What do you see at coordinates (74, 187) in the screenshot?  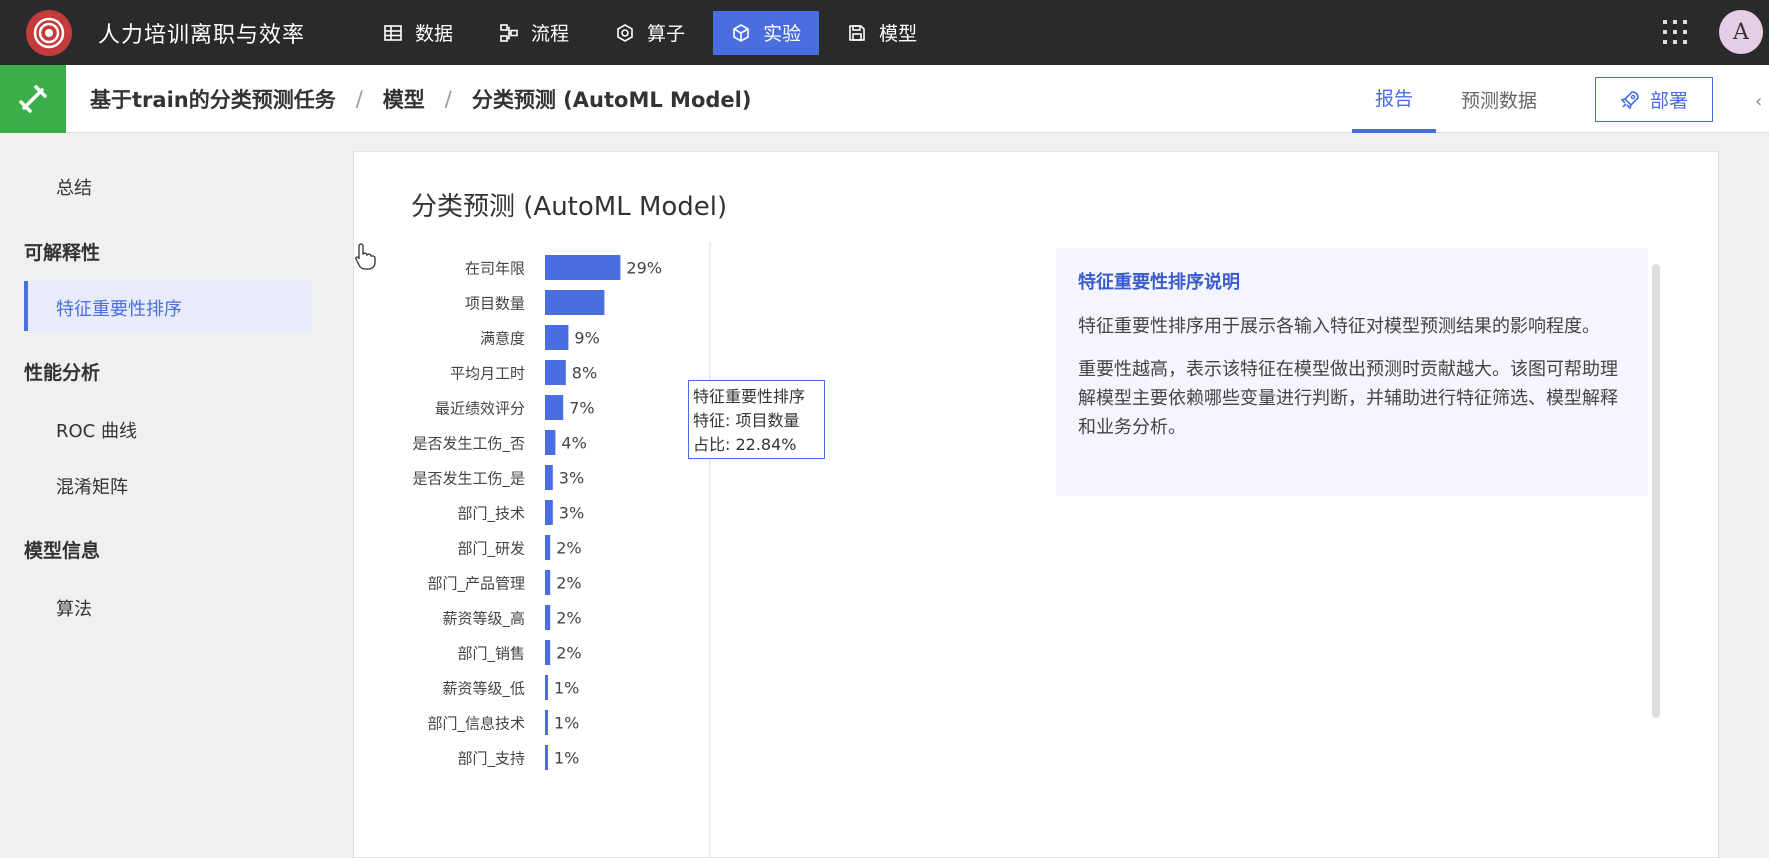 I see `sidebar-item-summary: 总结` at bounding box center [74, 187].